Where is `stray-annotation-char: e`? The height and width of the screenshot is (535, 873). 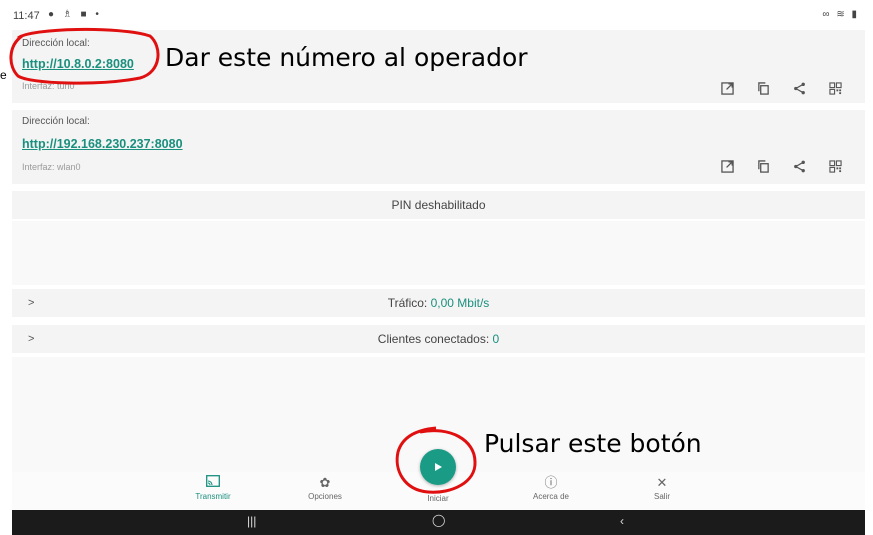 stray-annotation-char: e is located at coordinates (3, 75).